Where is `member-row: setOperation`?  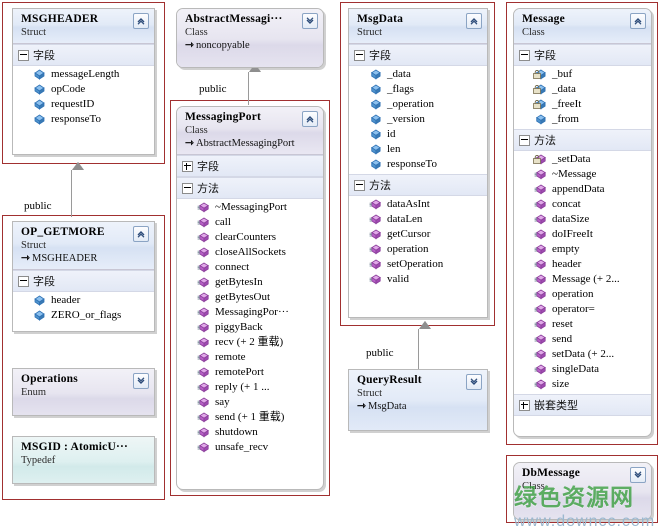 member-row: setOperation is located at coordinates (418, 264).